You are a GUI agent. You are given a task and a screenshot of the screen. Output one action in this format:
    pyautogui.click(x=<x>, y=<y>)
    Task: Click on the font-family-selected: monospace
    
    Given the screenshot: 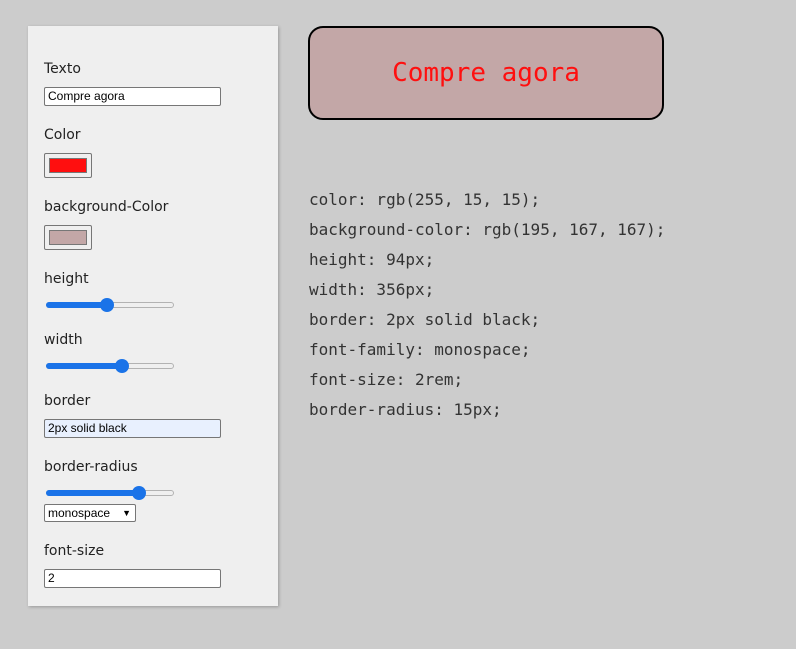 What is the action you would take?
    pyautogui.click(x=79, y=513)
    